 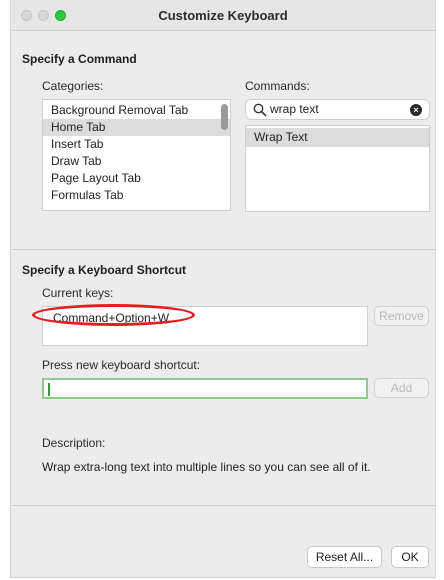 What do you see at coordinates (136, 161) in the screenshot?
I see `category-item: Draw Tab` at bounding box center [136, 161].